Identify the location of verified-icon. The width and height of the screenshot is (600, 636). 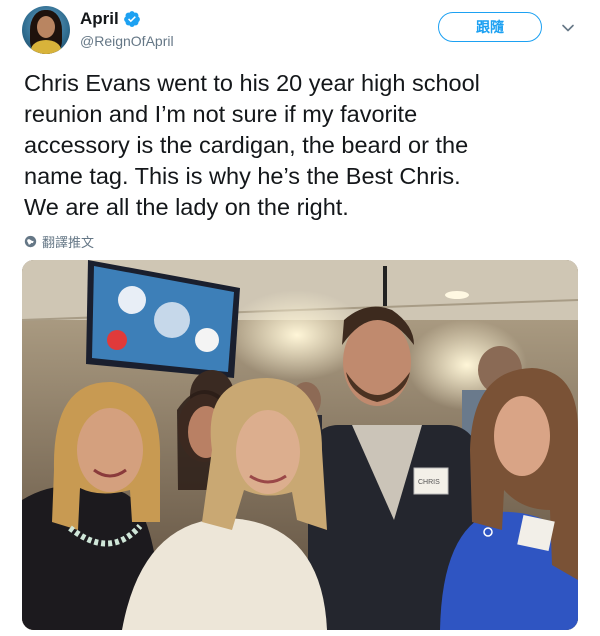
(131, 19).